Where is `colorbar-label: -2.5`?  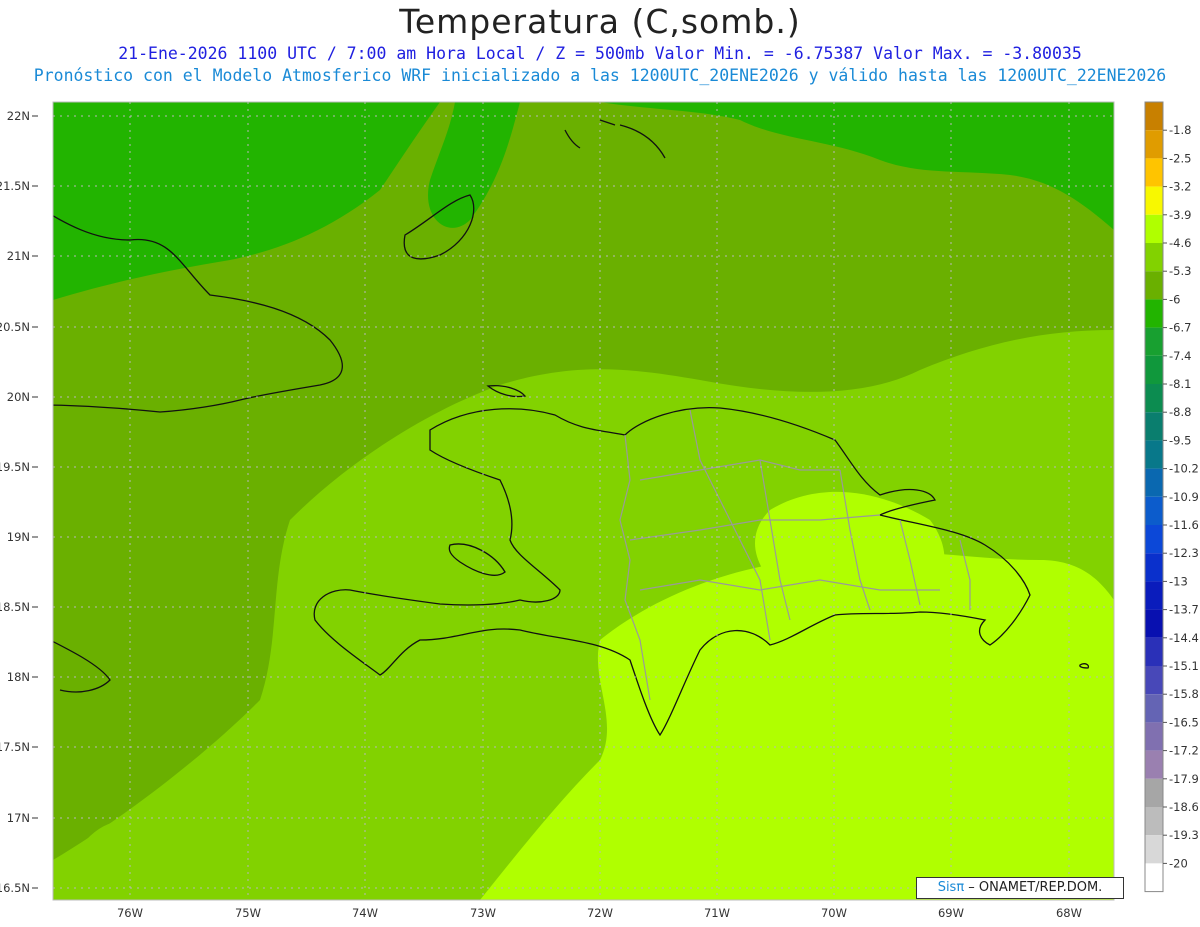 colorbar-label: -2.5 is located at coordinates (1180, 158).